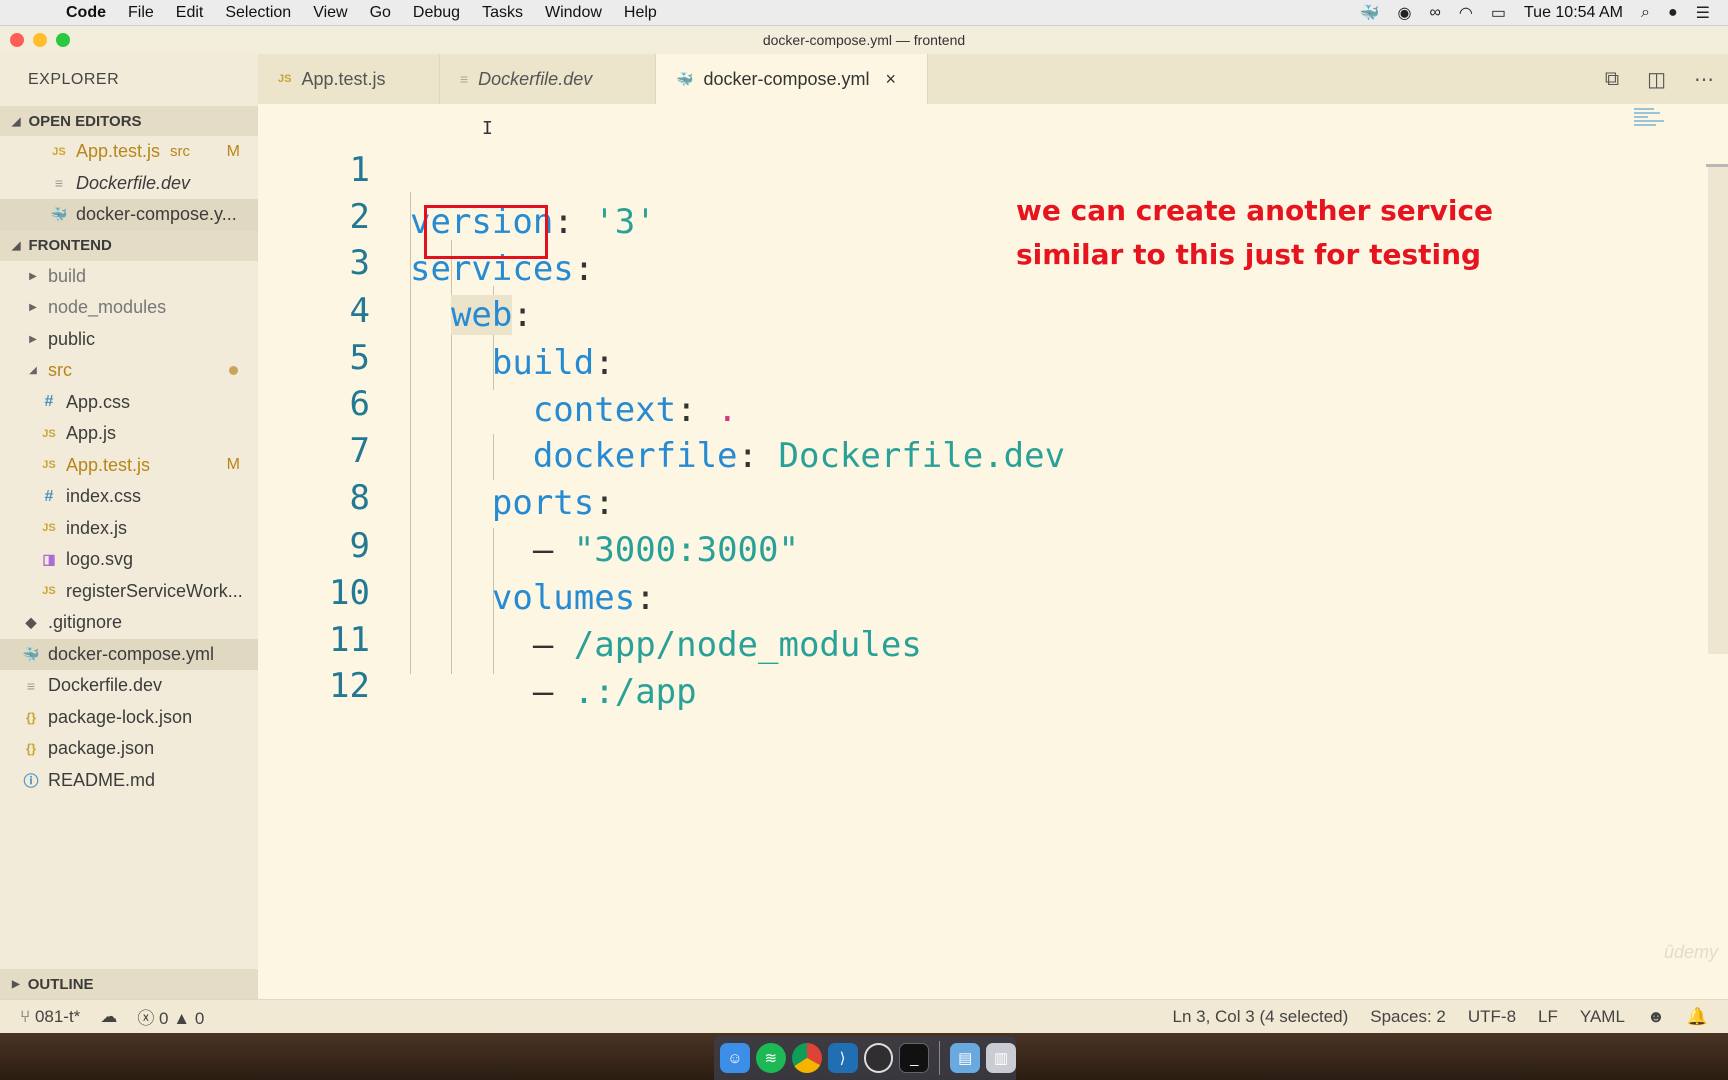  Describe the element at coordinates (842, 1058) in the screenshot. I see `vscode-icon: ⟩` at that location.